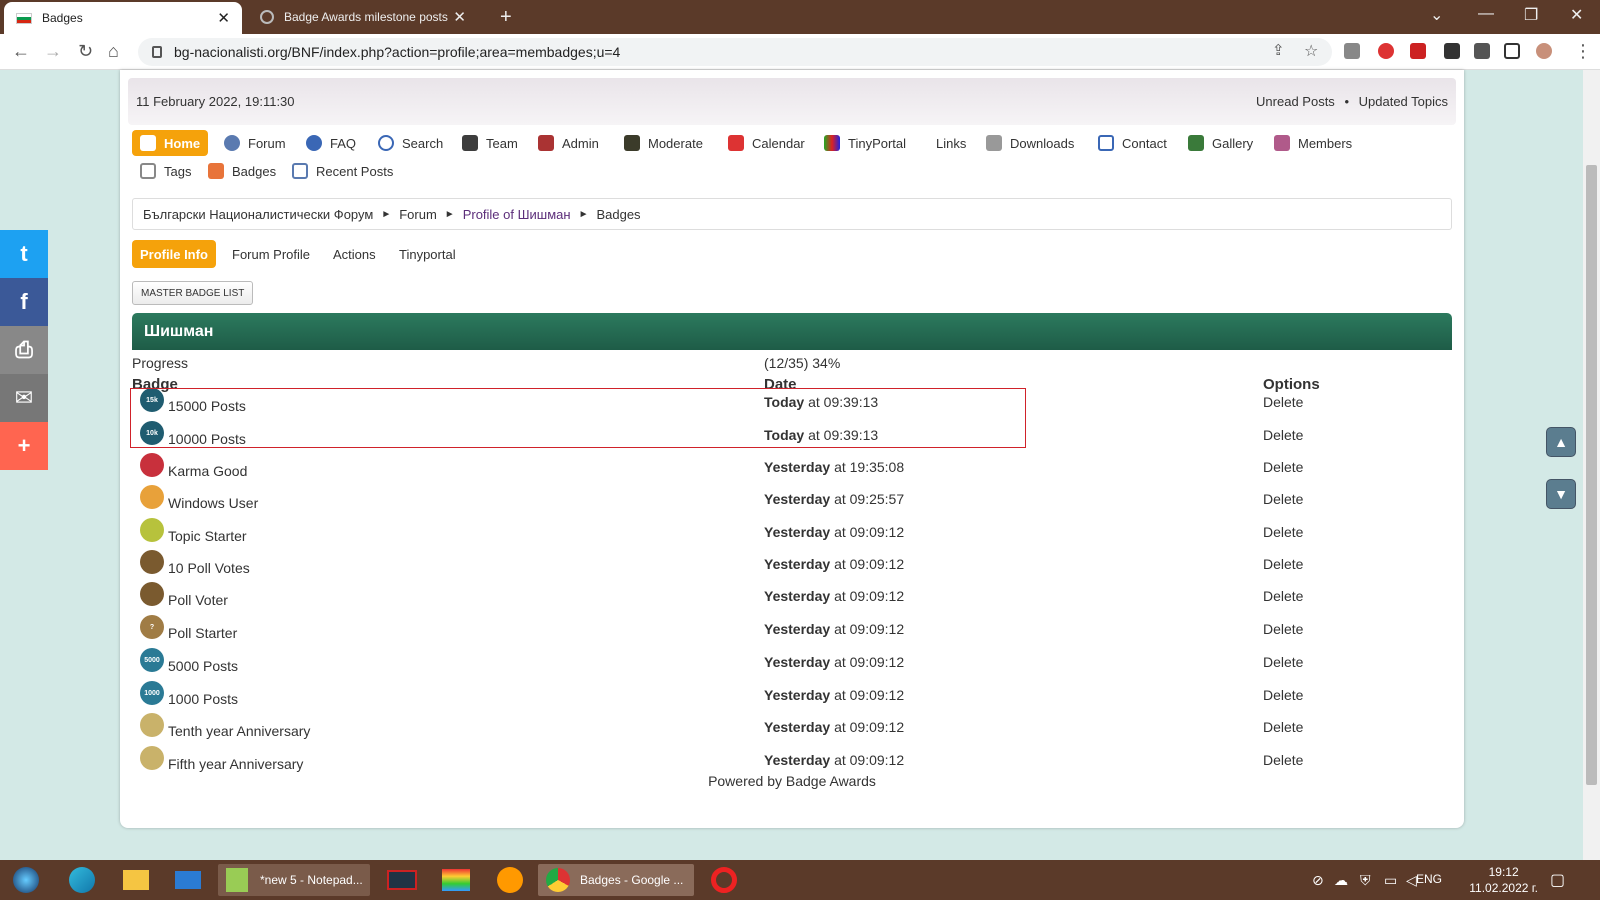  What do you see at coordinates (342, 171) in the screenshot?
I see `menu-item-recent-posts: Recent Posts` at bounding box center [342, 171].